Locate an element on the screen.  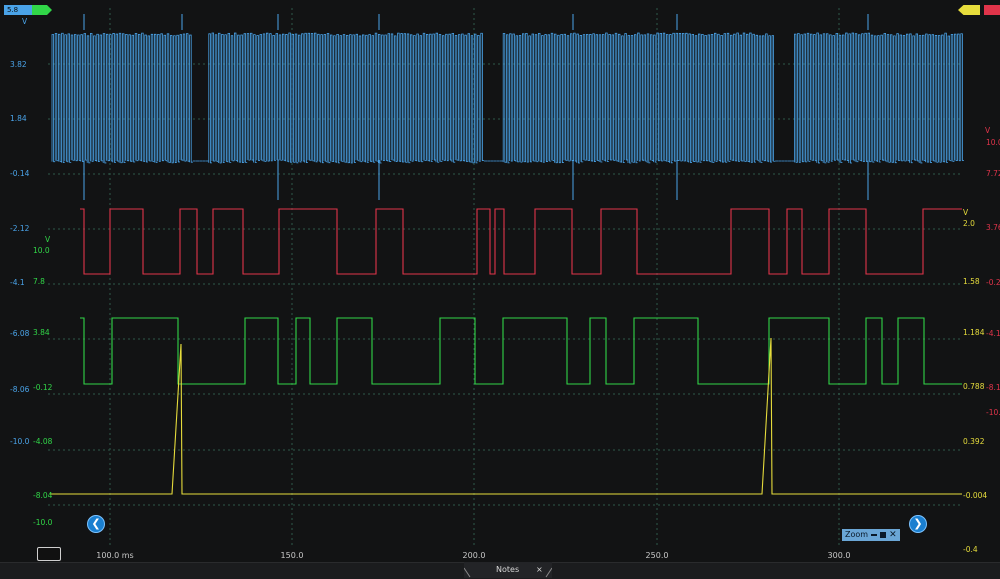
channel-a-unit-label: V is located at coordinates (25, 21).